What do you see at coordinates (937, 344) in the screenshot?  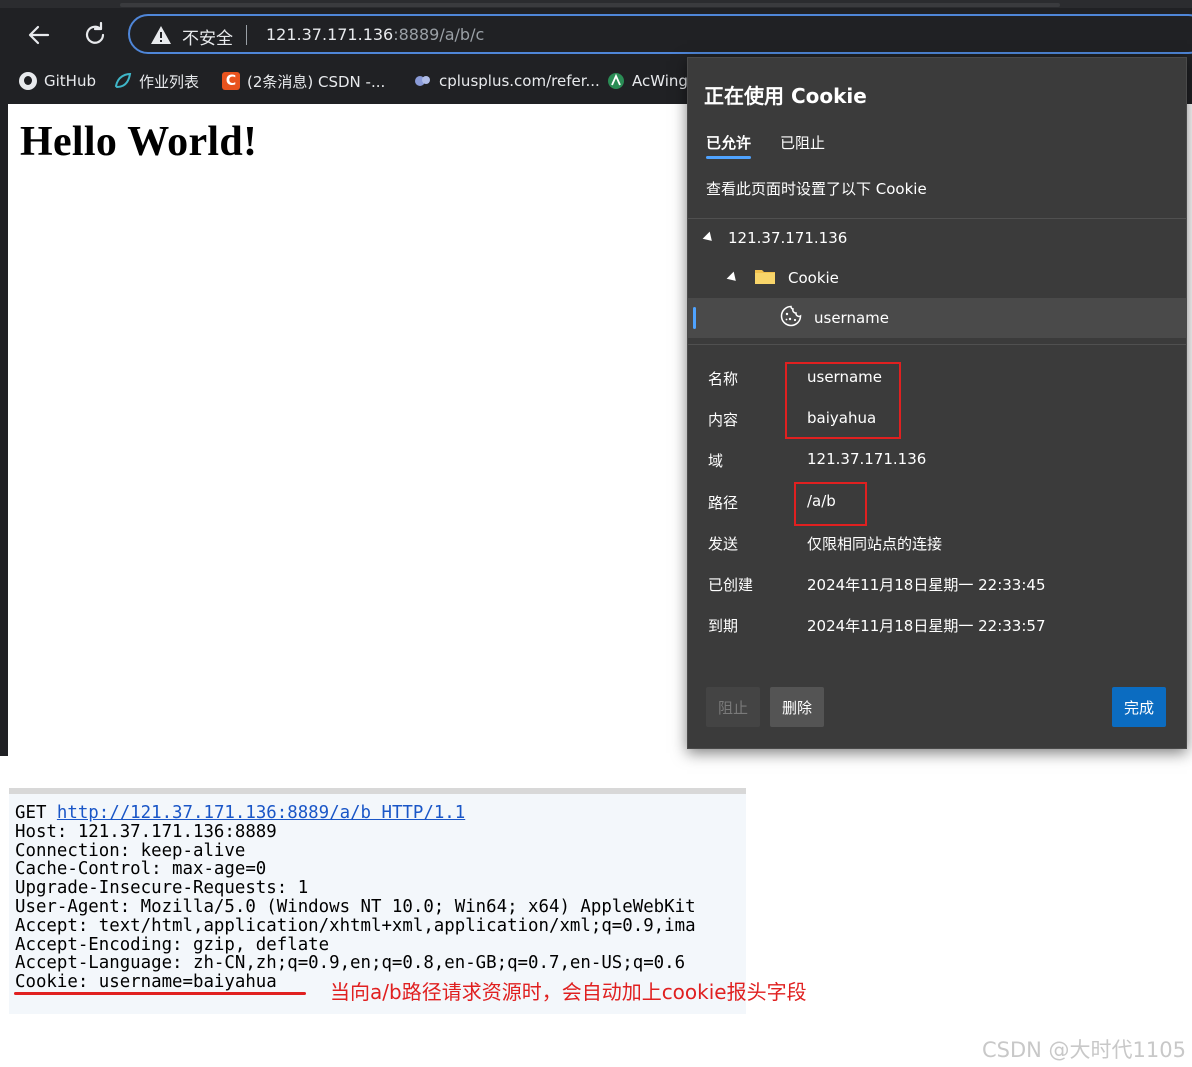 I see `divider` at bounding box center [937, 344].